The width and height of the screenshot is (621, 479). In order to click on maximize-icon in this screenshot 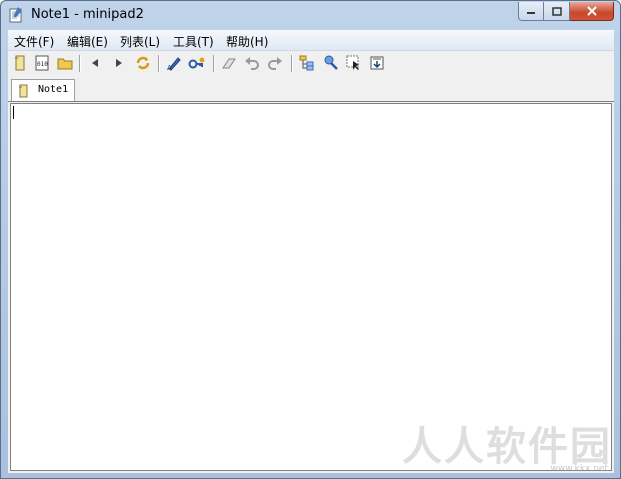, I will do `click(556, 11)`.